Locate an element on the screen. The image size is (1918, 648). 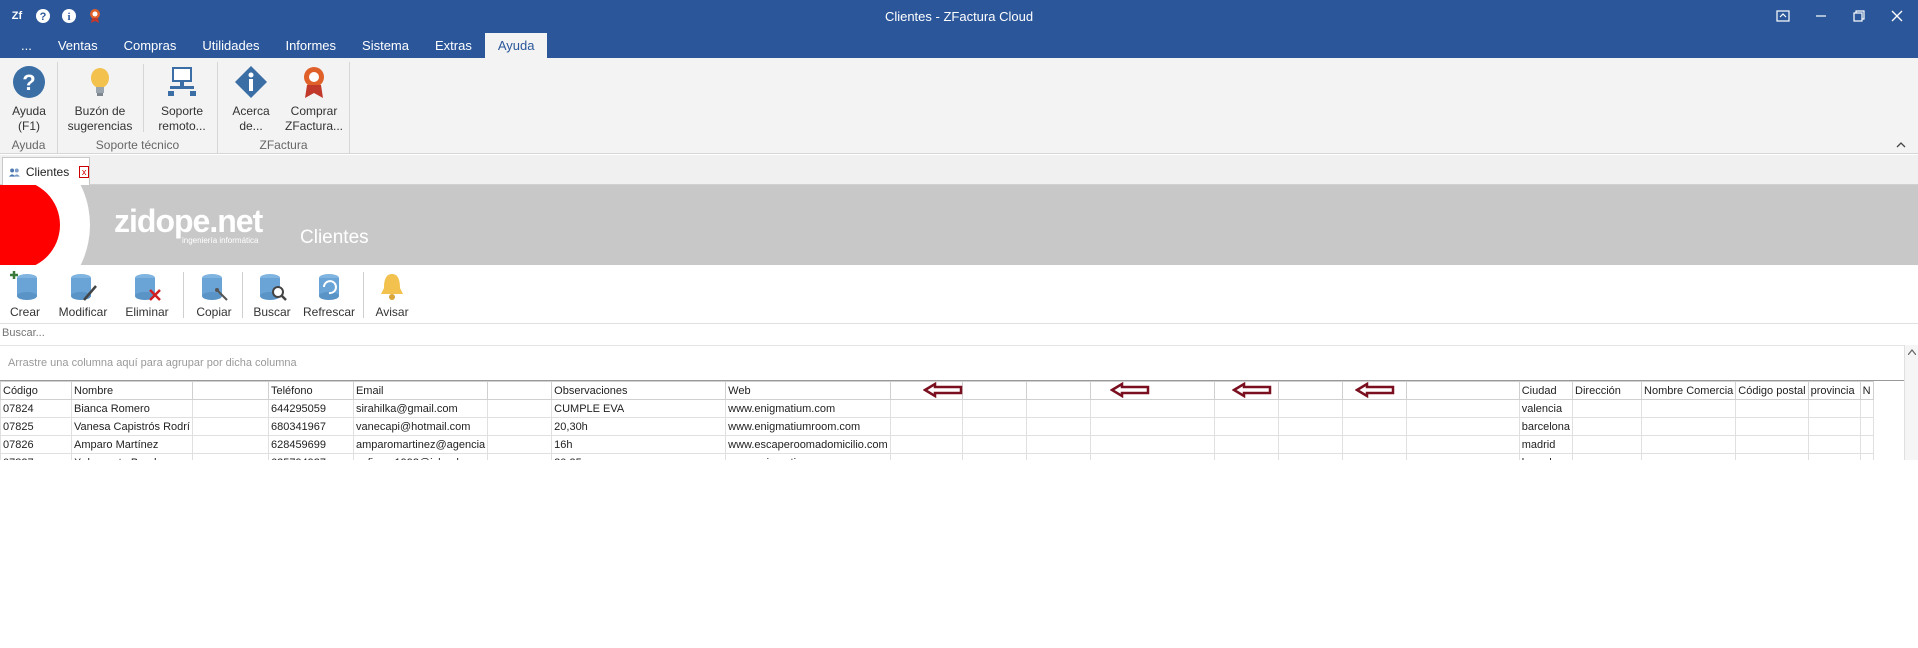
table-cell: 644295059 is located at coordinates (310, 408).